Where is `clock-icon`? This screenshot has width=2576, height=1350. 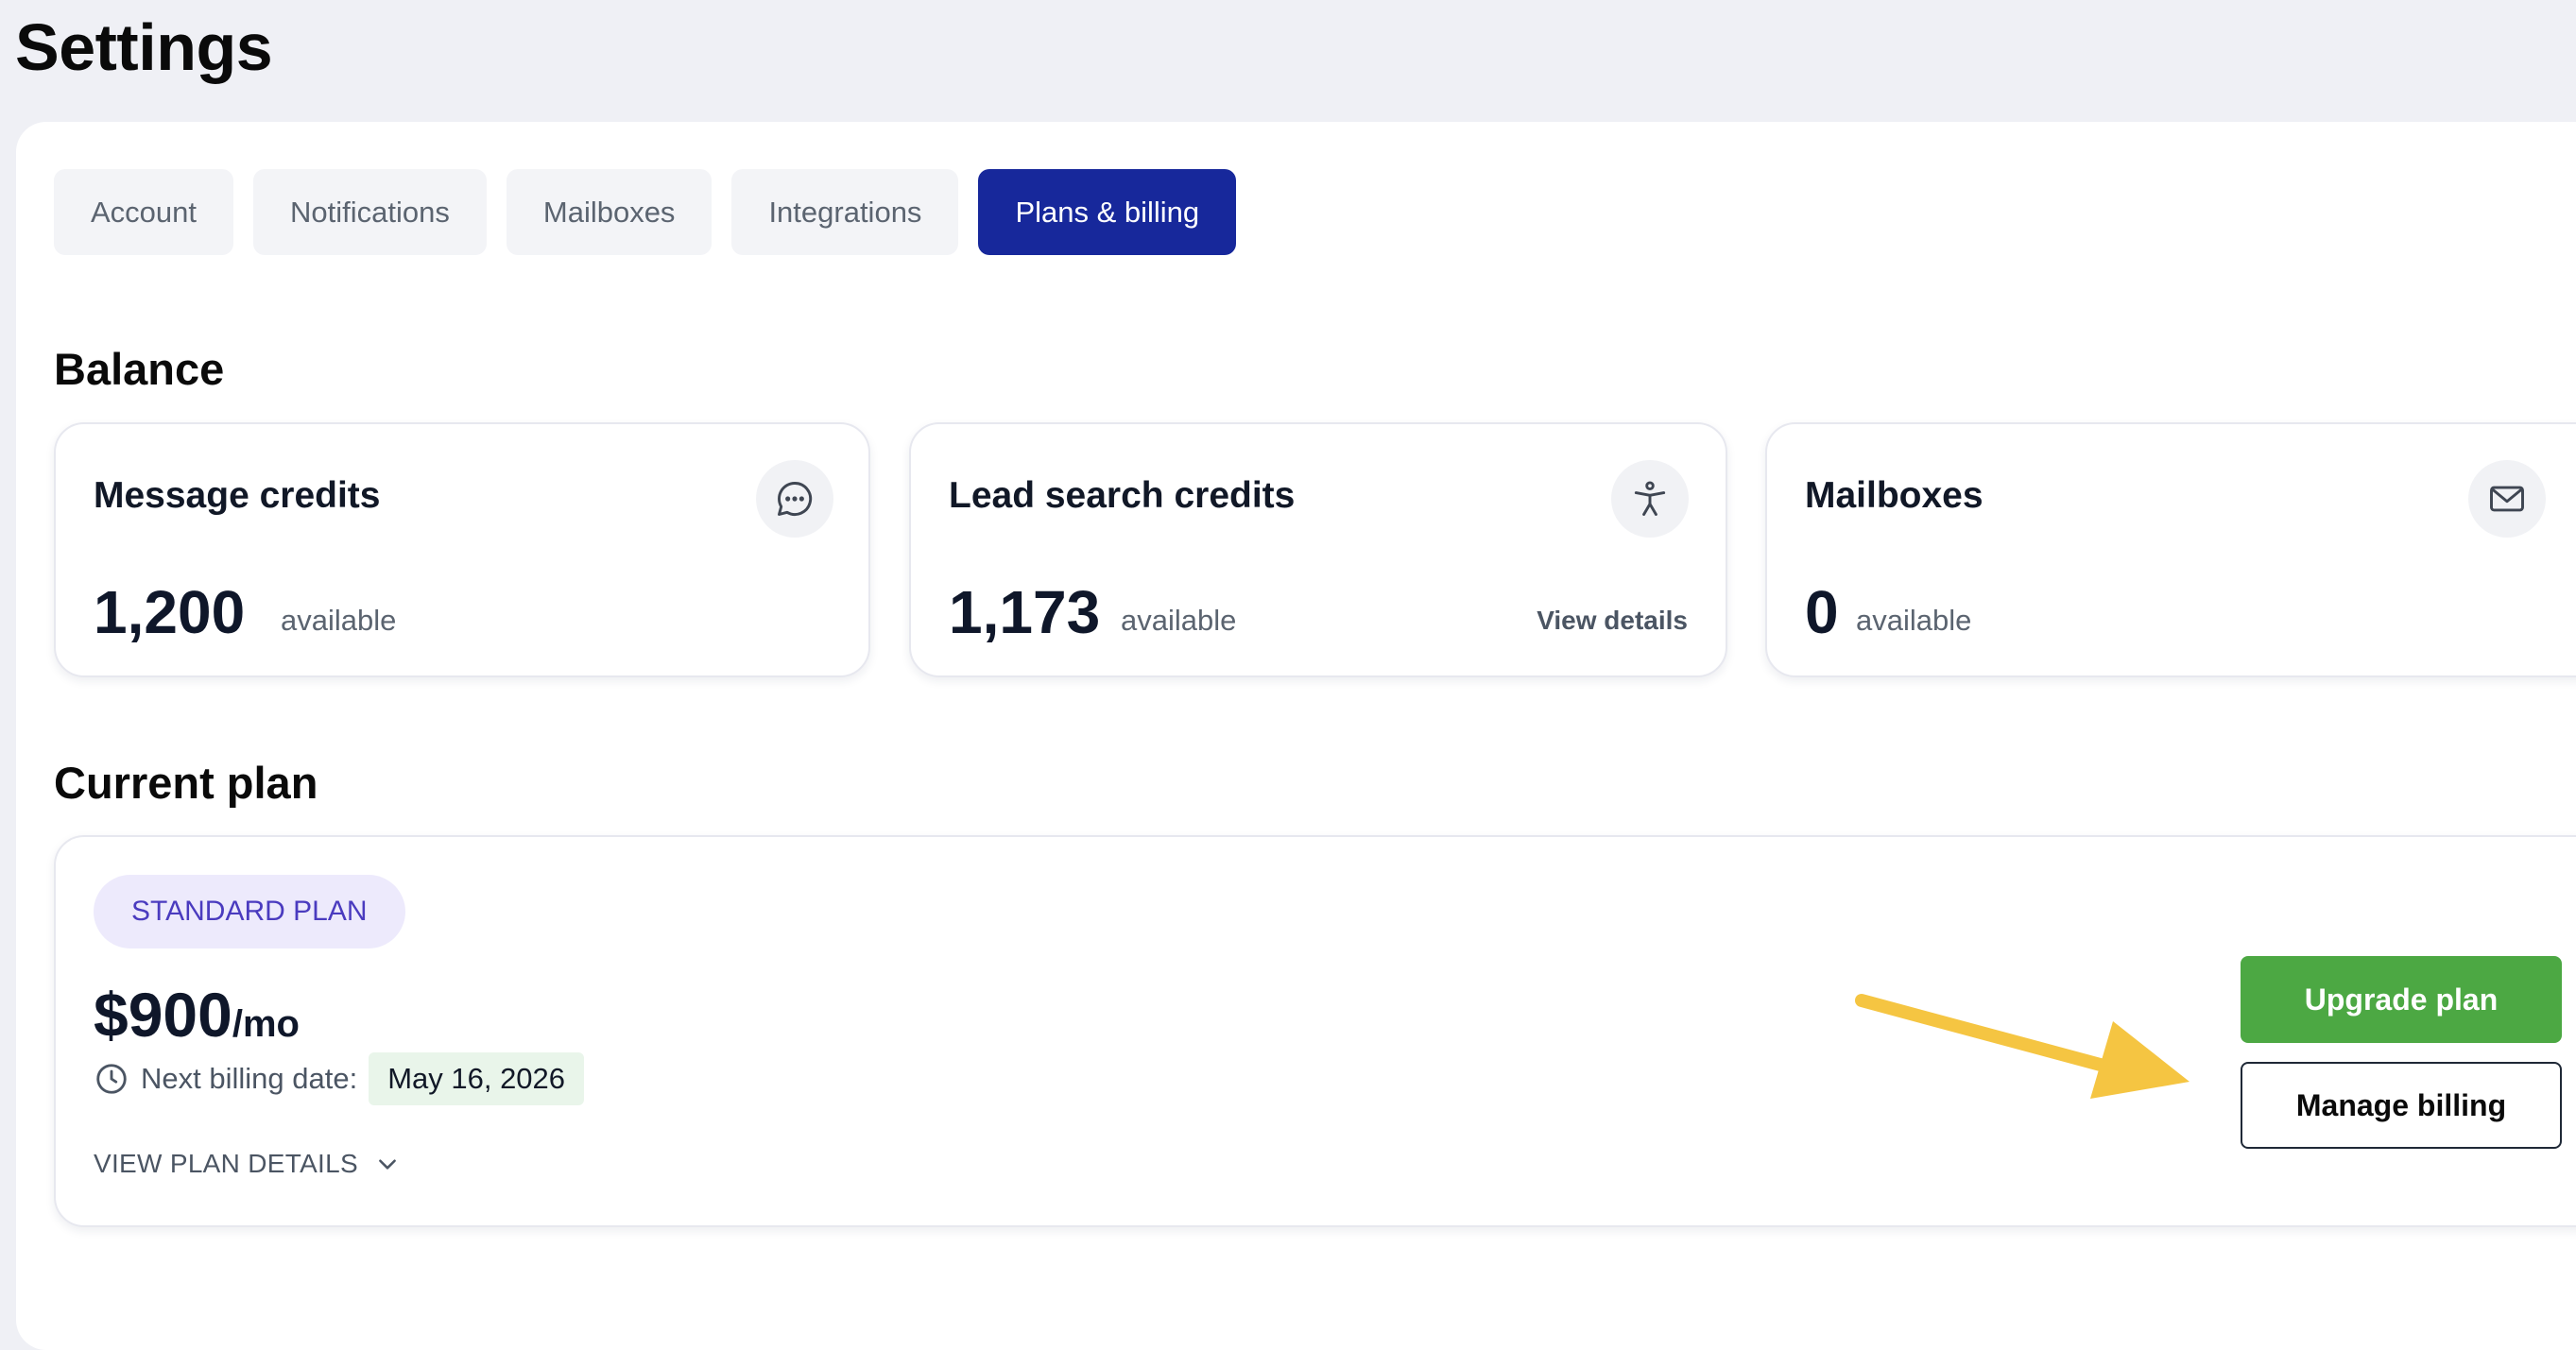
clock-icon is located at coordinates (111, 1079).